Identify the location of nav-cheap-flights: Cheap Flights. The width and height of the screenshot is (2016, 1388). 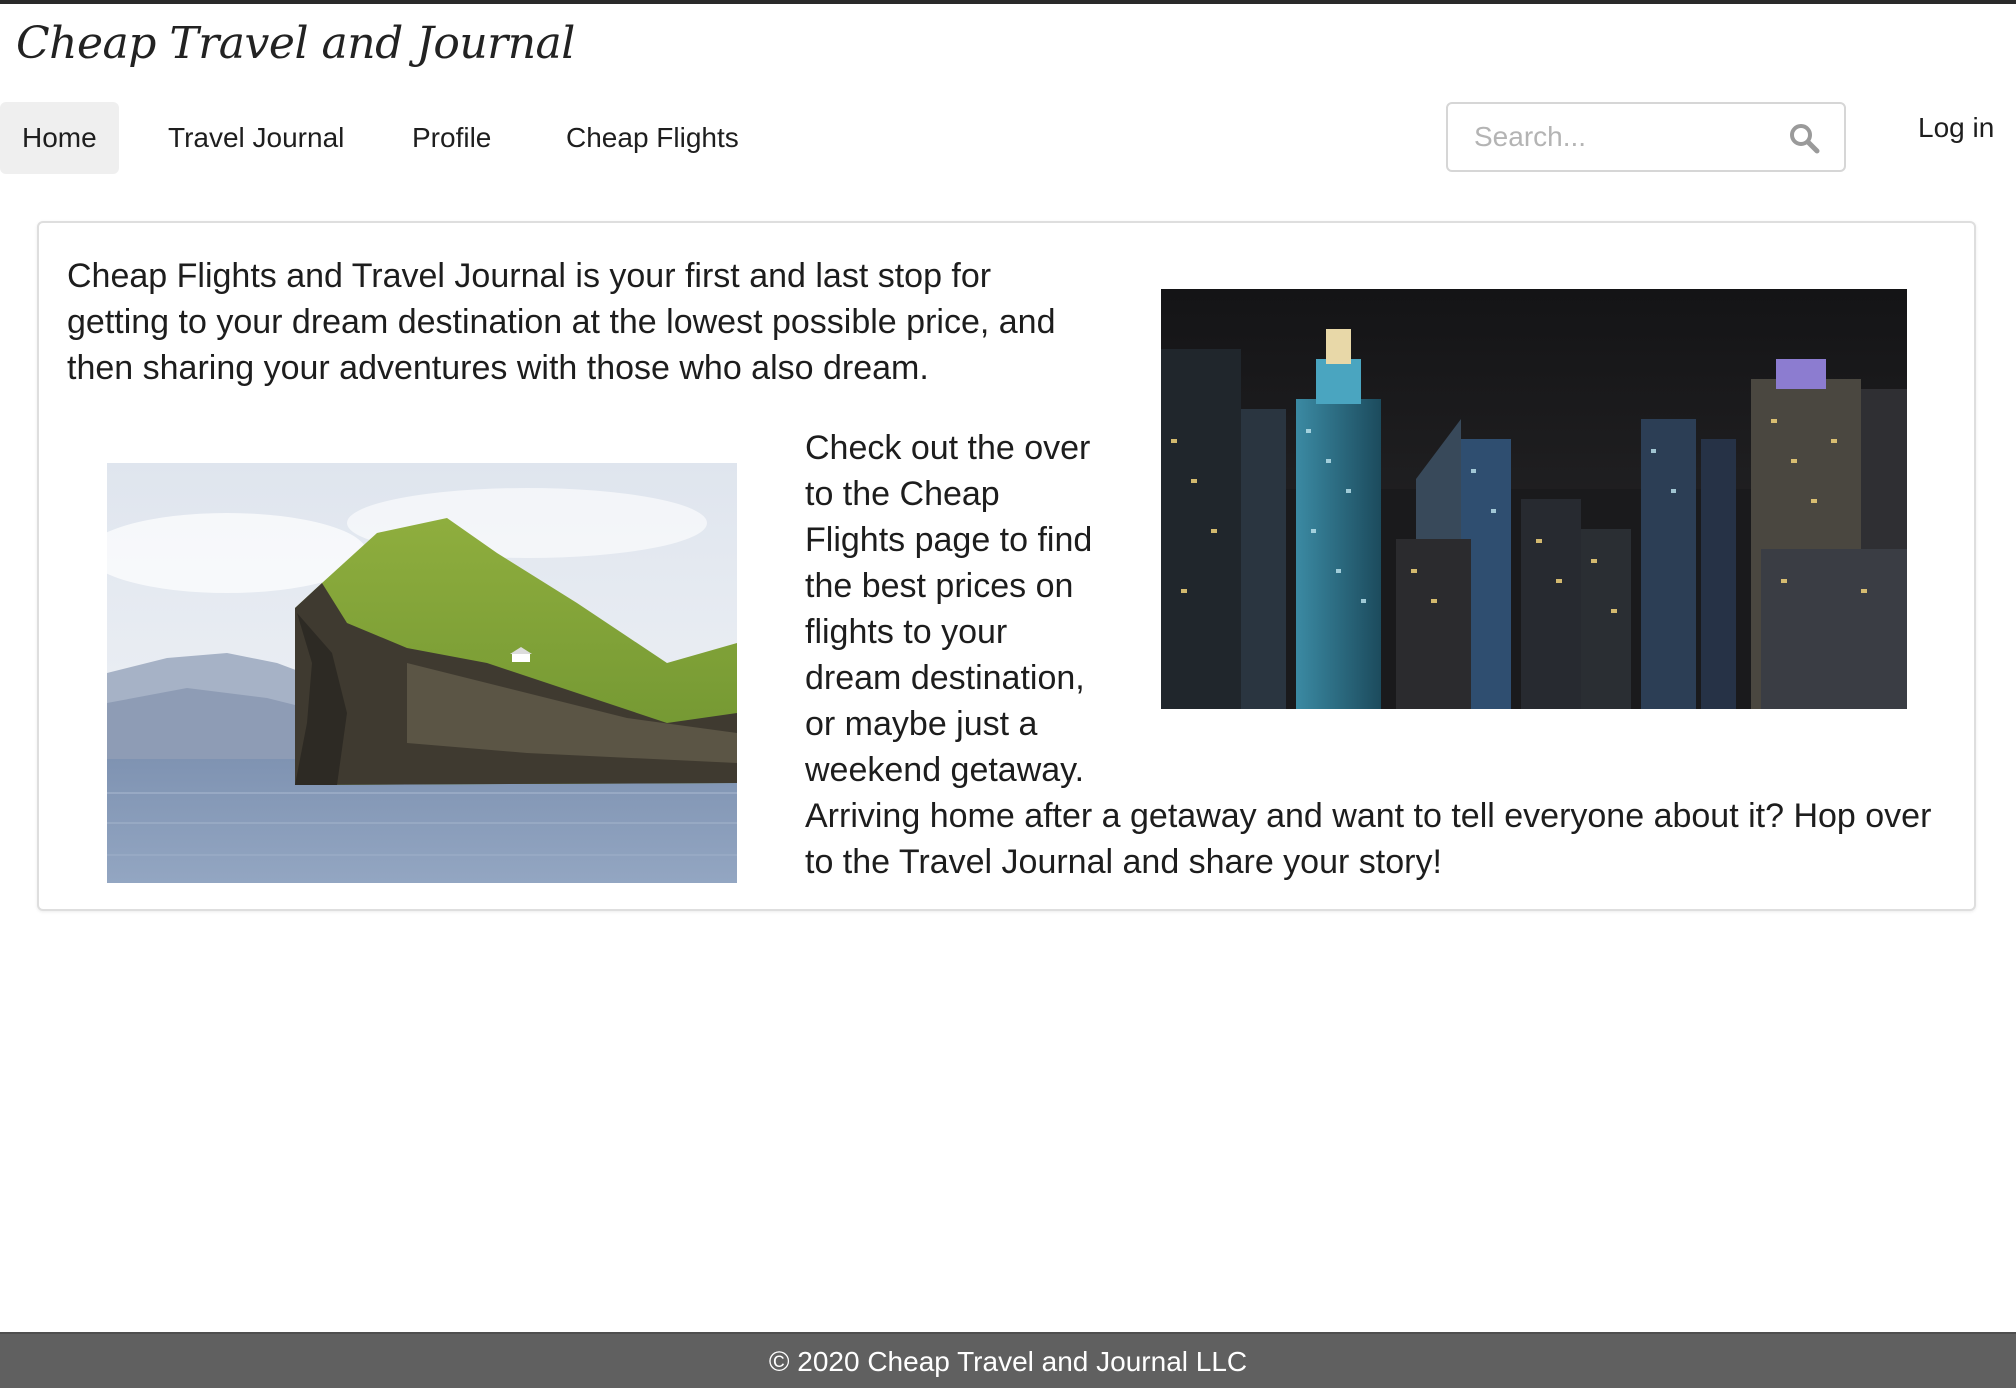
(652, 138).